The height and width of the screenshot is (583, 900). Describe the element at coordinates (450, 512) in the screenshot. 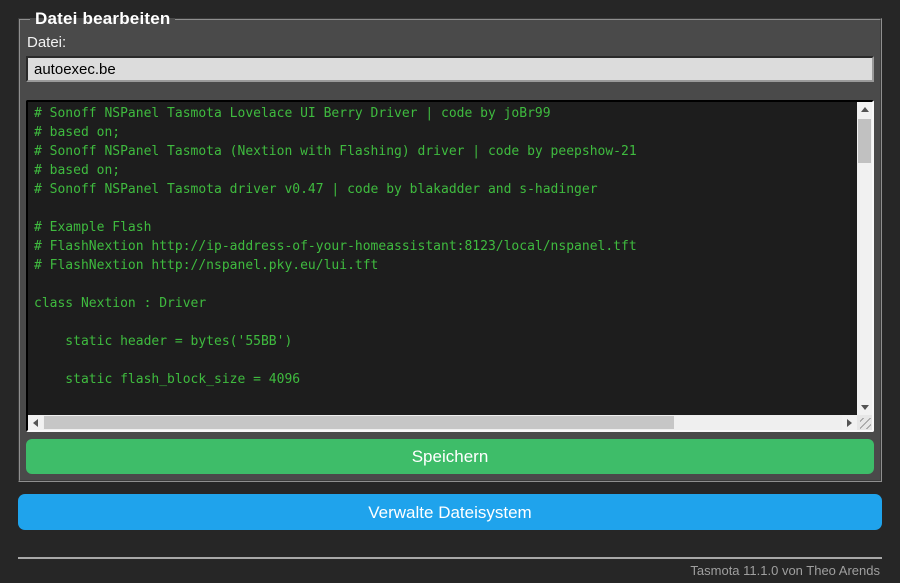

I see `manage-filesystem-button: Verwalte Dateisystem` at that location.